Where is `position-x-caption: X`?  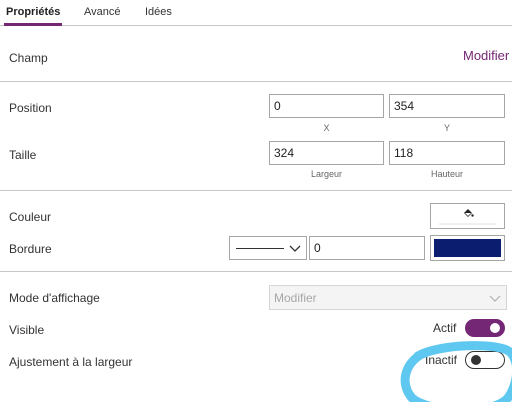 position-x-caption: X is located at coordinates (326, 128).